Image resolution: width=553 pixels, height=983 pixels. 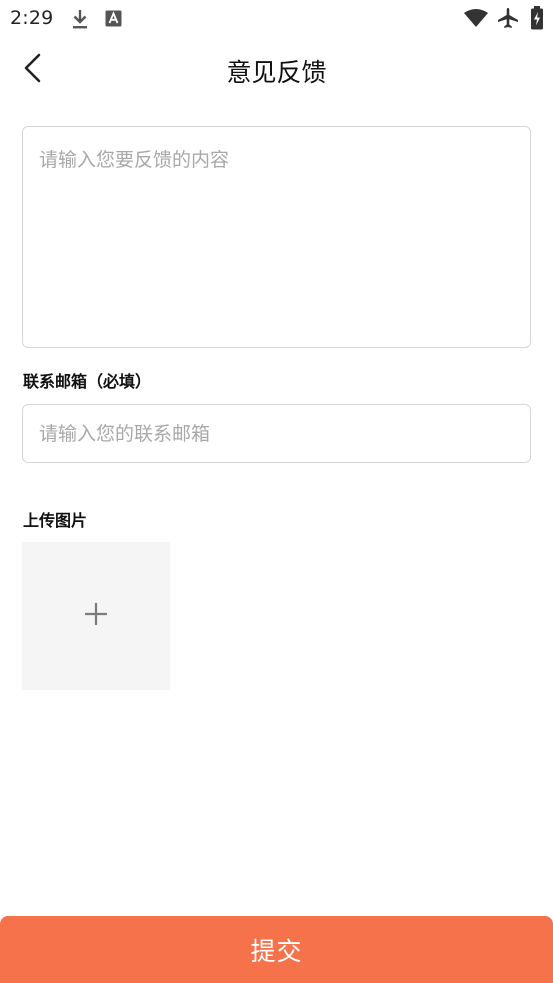 What do you see at coordinates (55, 520) in the screenshot?
I see `upload-label: 上传图片` at bounding box center [55, 520].